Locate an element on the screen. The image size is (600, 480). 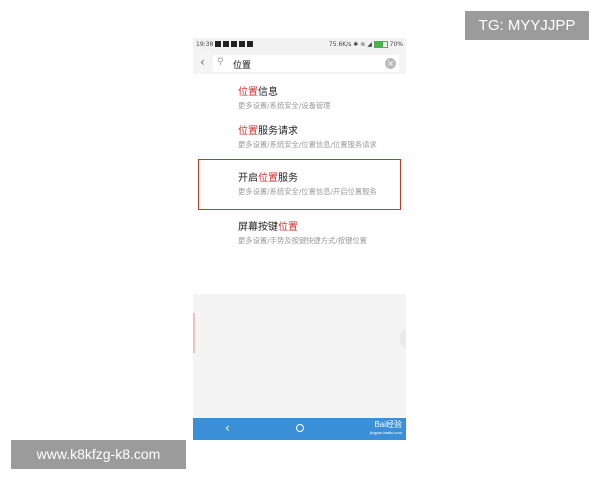
baidu-watermark: Bai经验 jingyan.baidu.com is located at coordinates (385, 428).